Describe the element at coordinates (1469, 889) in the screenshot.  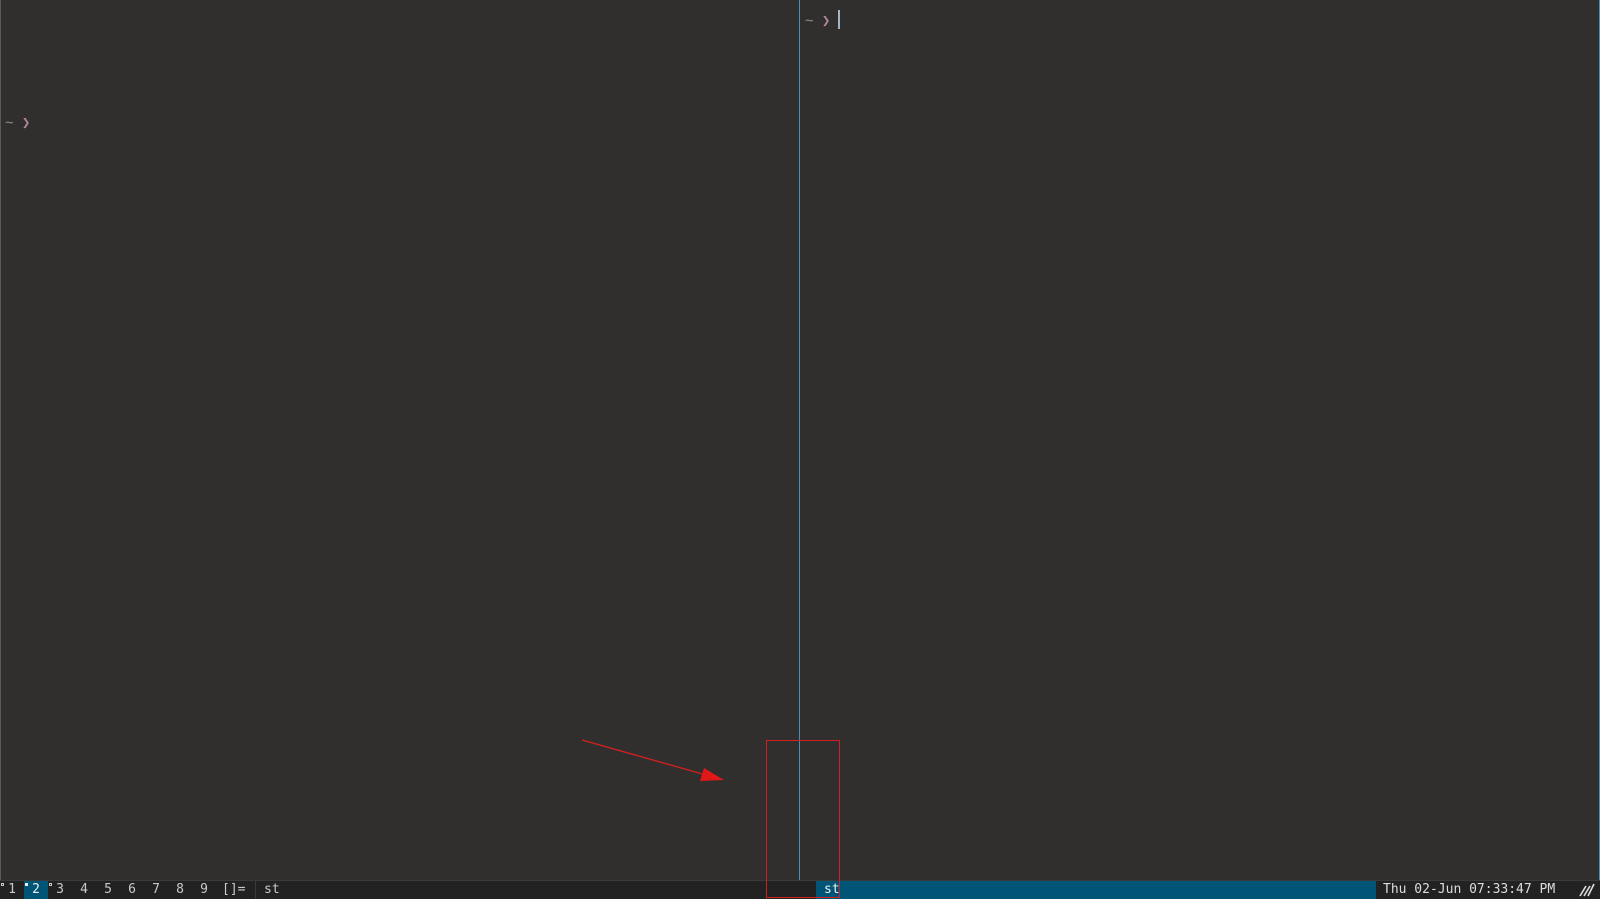
I see `clock: Thu 02-Jun 07:33:47 PM` at that location.